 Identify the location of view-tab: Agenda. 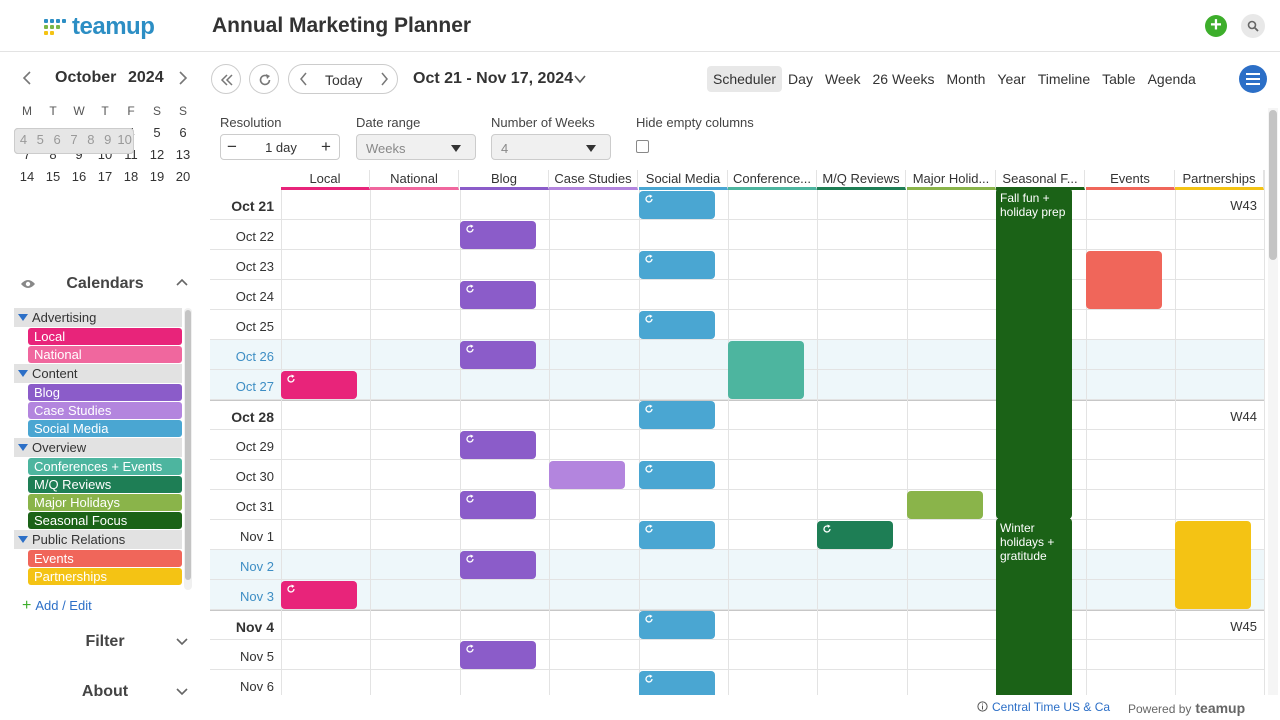
(1172, 79).